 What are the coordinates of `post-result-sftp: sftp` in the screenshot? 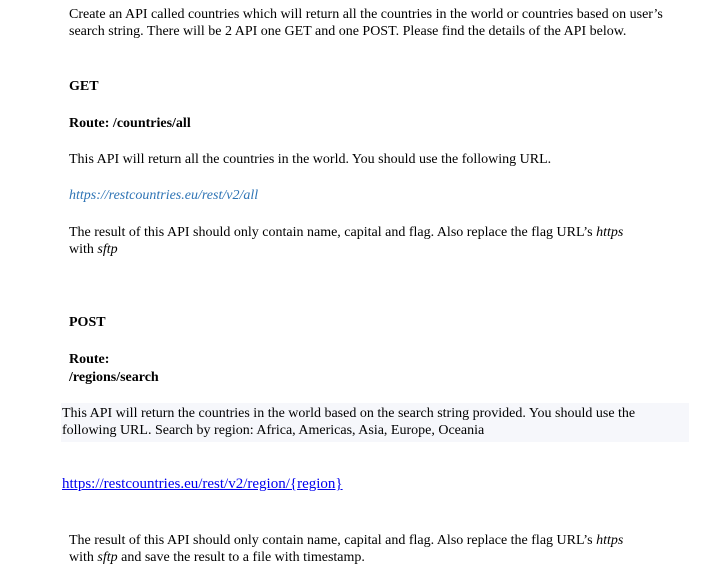 It's located at (107, 557).